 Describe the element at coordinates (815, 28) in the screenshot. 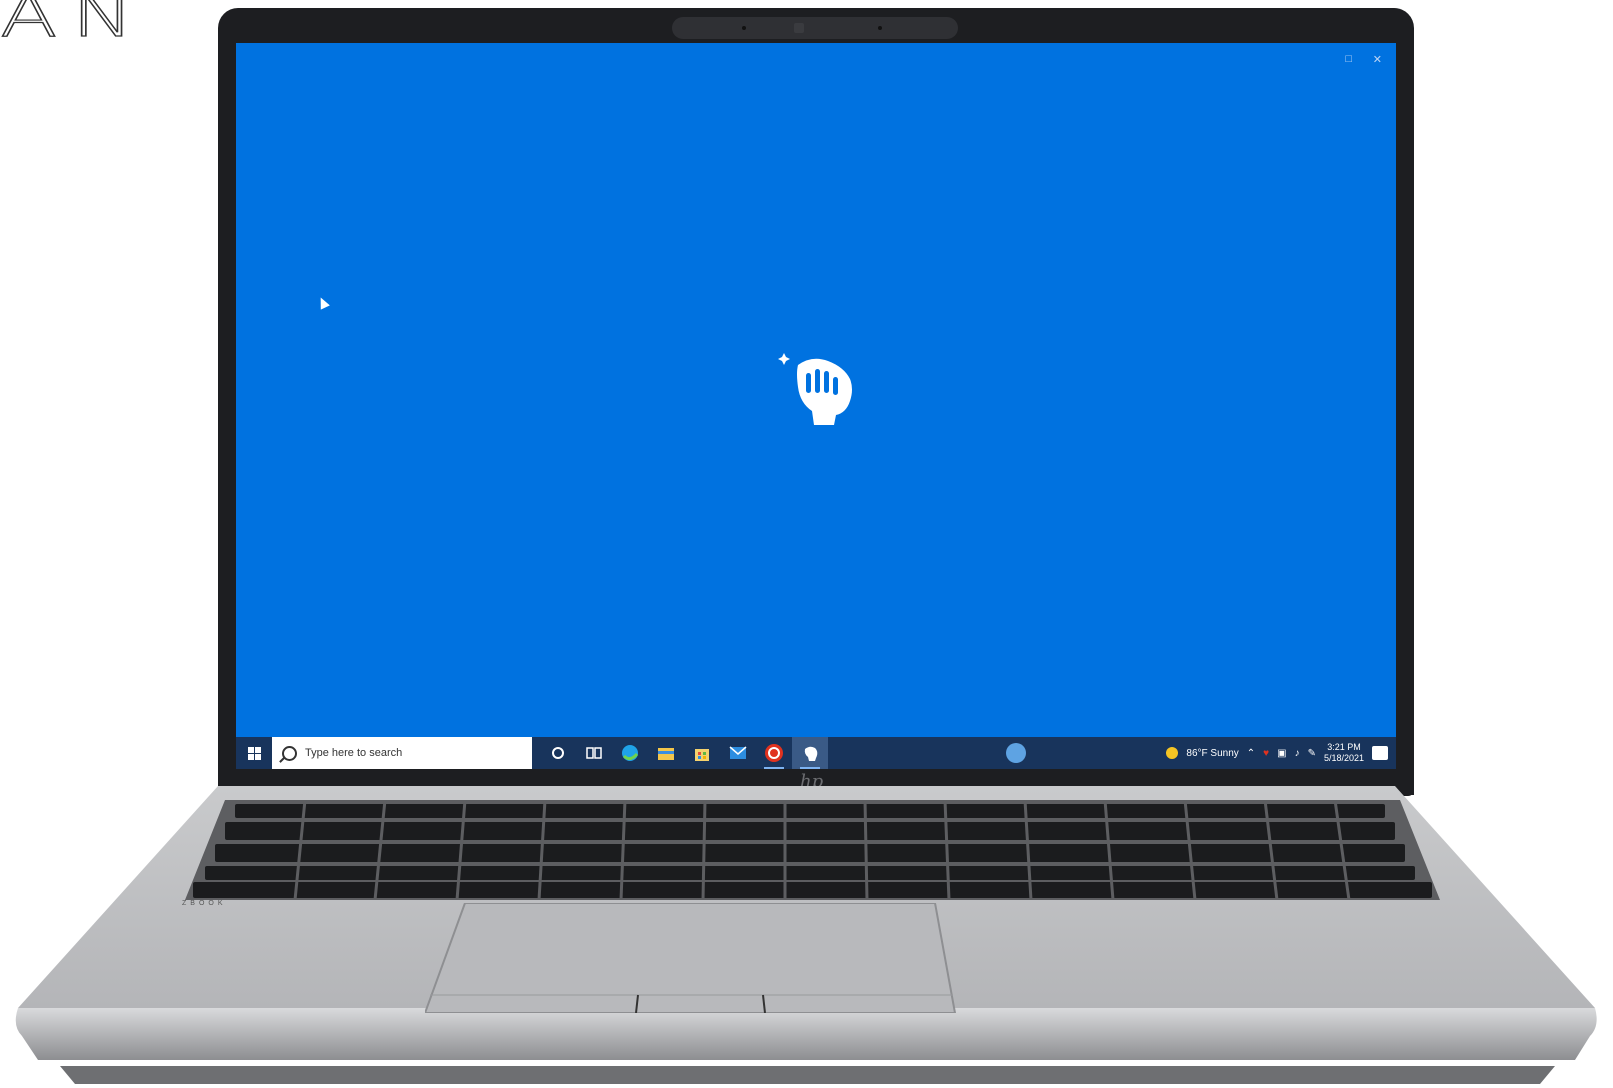

I see `webcam-bar` at that location.